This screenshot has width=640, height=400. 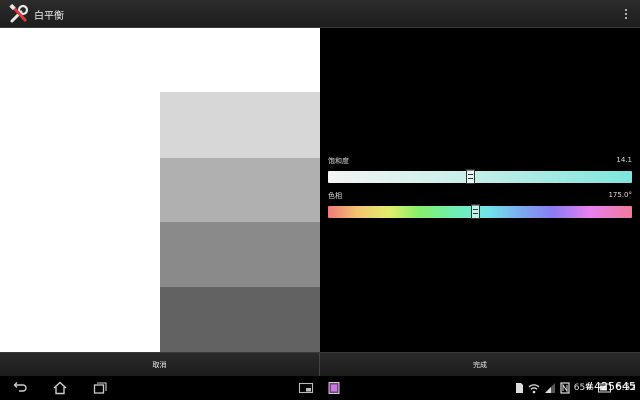 What do you see at coordinates (240, 190) in the screenshot?
I see `gray-swatch-medium-light` at bounding box center [240, 190].